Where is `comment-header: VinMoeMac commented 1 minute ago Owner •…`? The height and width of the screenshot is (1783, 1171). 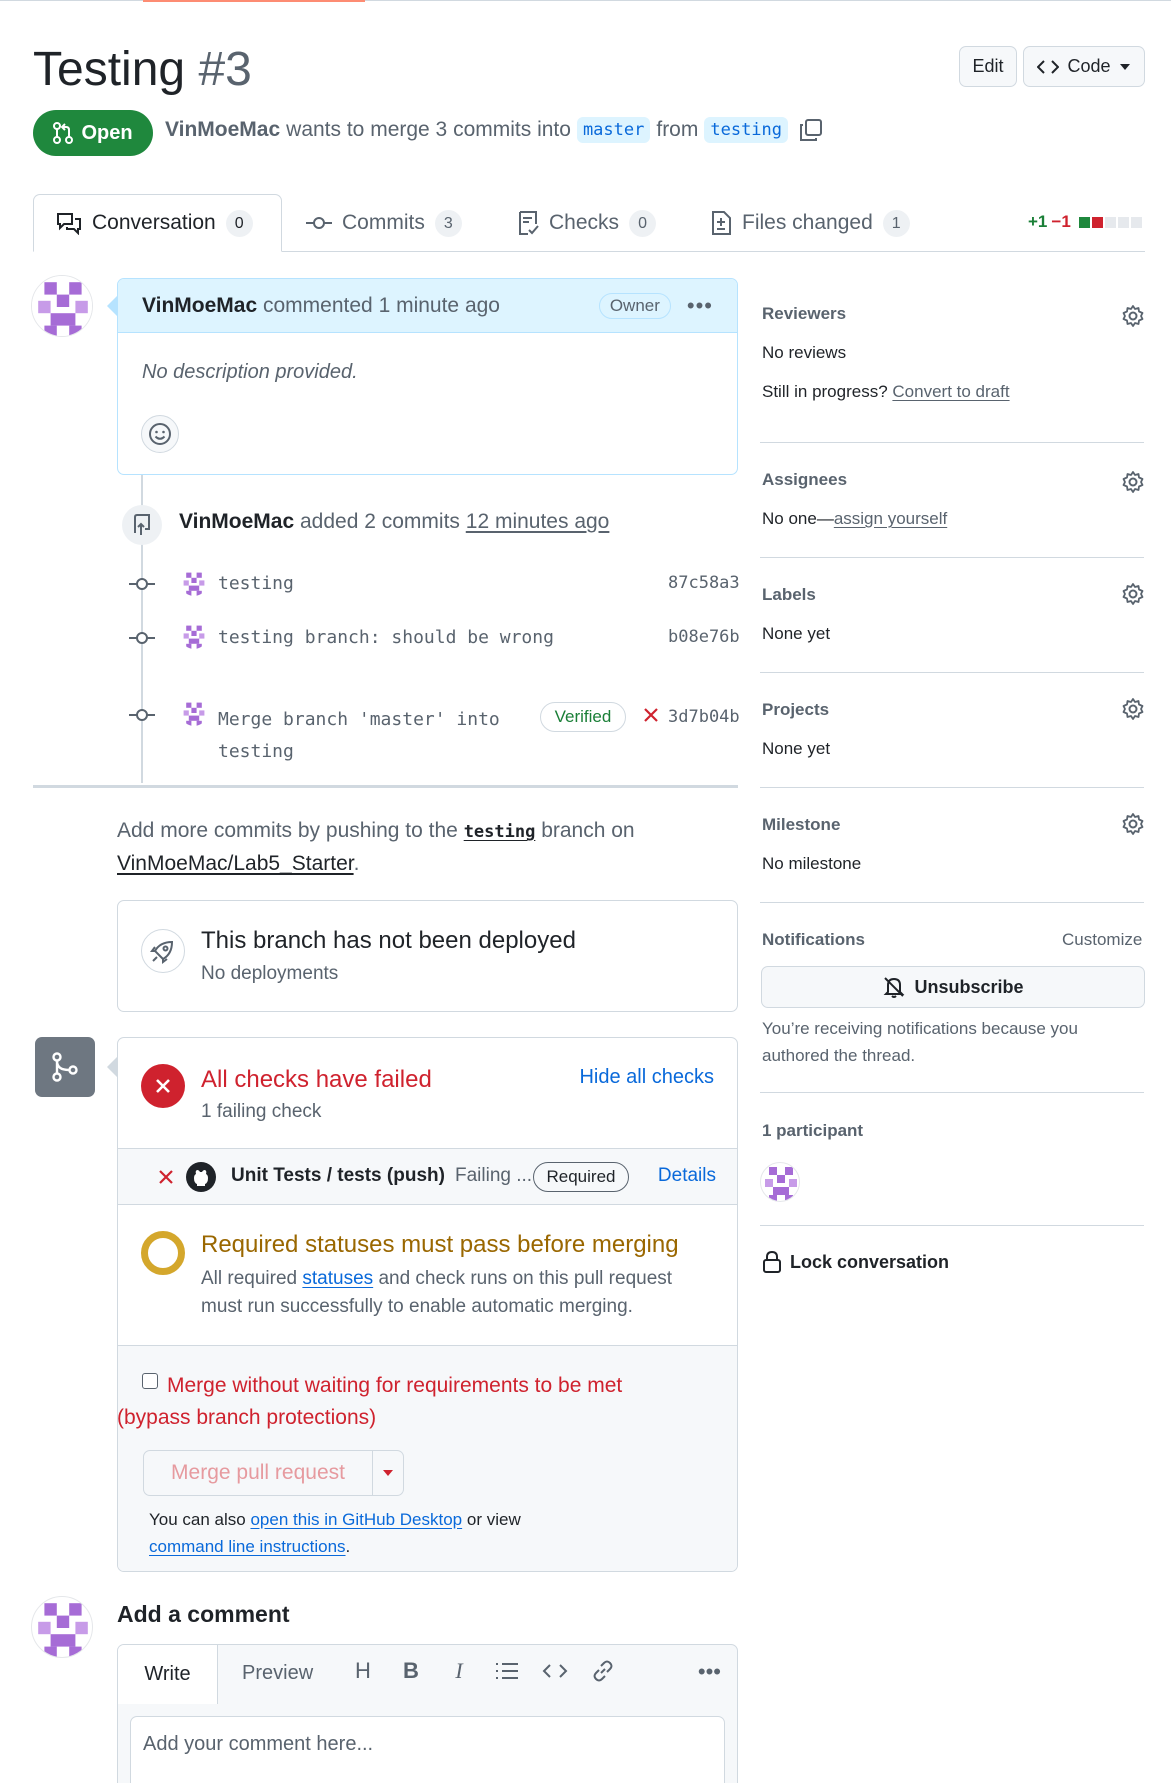 comment-header: VinMoeMac commented 1 minute ago Owner •… is located at coordinates (427, 306).